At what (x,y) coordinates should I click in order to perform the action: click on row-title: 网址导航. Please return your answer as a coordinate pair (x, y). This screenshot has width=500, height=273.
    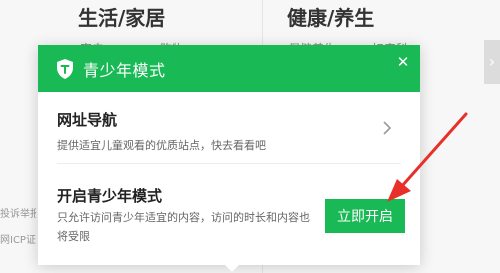
    Looking at the image, I should click on (87, 120).